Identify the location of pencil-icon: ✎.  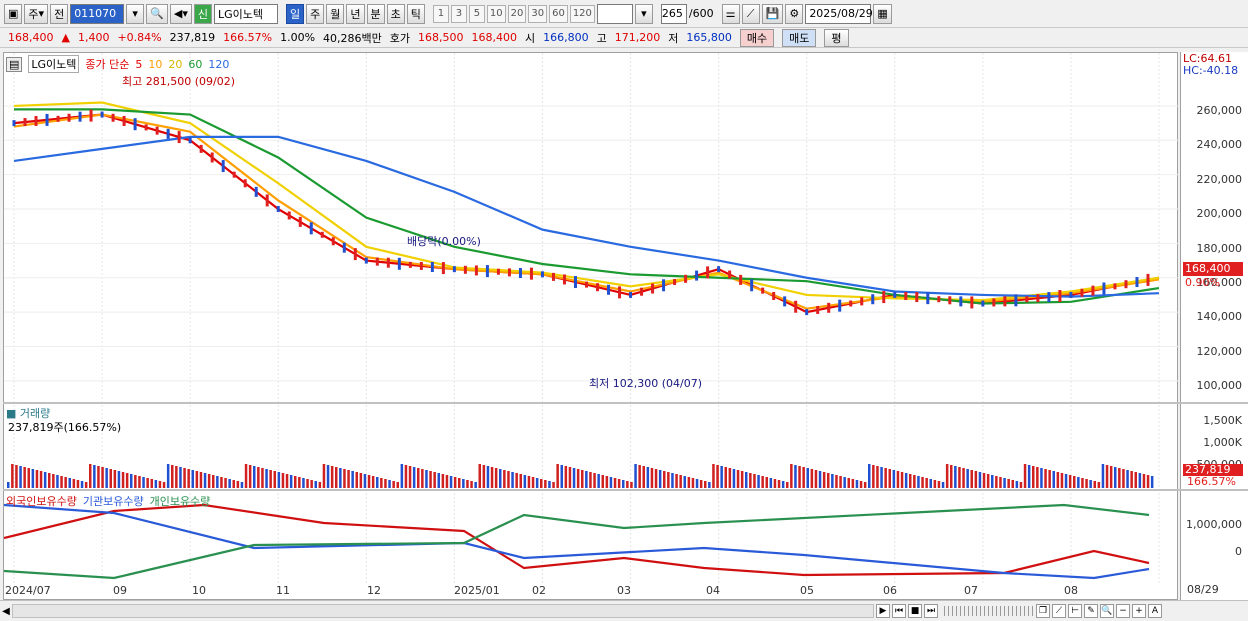
(1091, 611).